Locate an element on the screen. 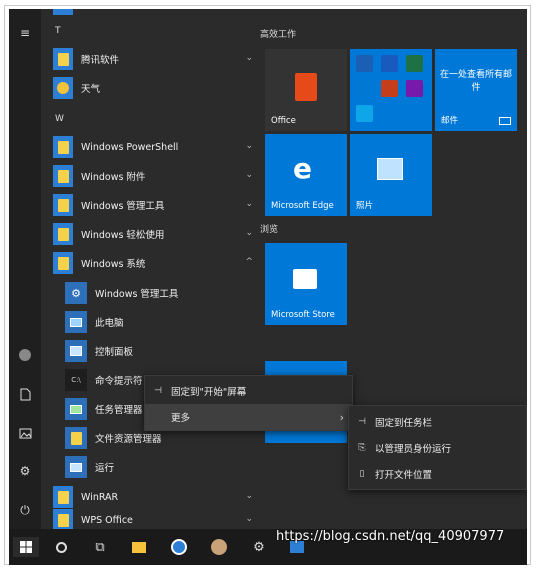 The height and width of the screenshot is (570, 537). context-menu: ⊣ 固定到"开始"屏幕 更多 › is located at coordinates (248, 403).